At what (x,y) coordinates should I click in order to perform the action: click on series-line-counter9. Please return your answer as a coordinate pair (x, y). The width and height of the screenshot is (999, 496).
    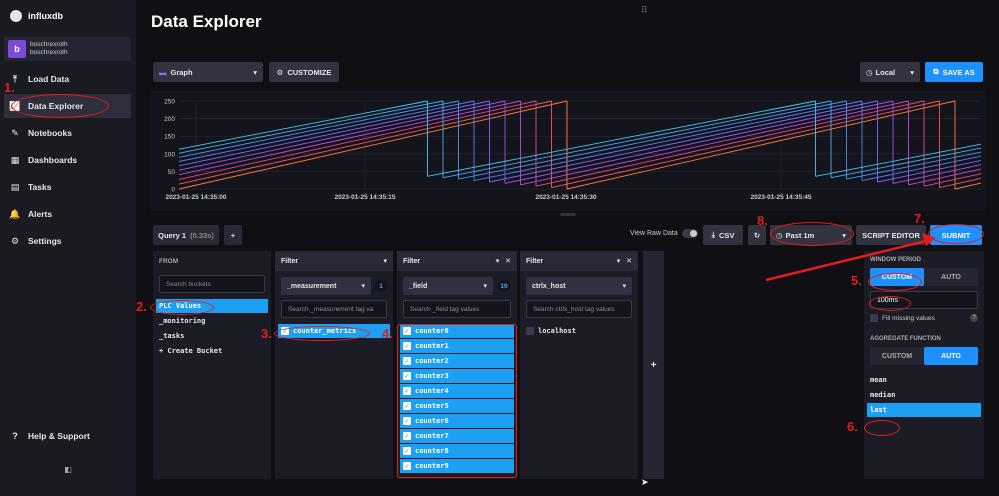
    Looking at the image, I should click on (580, 138).